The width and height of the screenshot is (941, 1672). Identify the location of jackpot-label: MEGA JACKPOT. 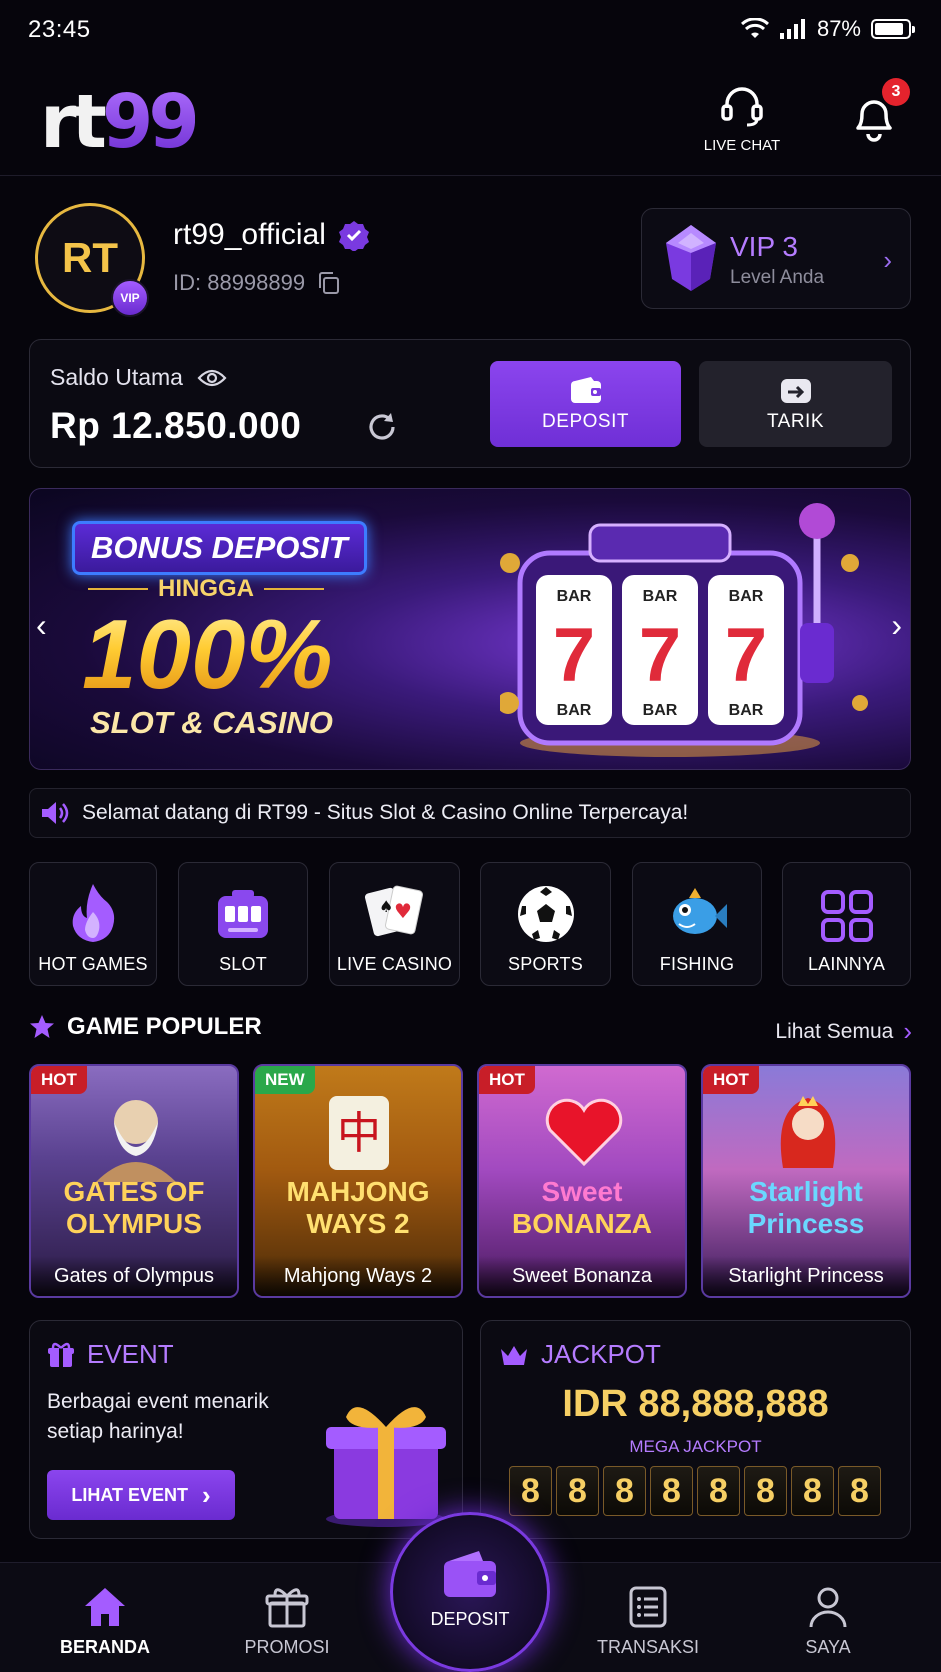
(695, 1446).